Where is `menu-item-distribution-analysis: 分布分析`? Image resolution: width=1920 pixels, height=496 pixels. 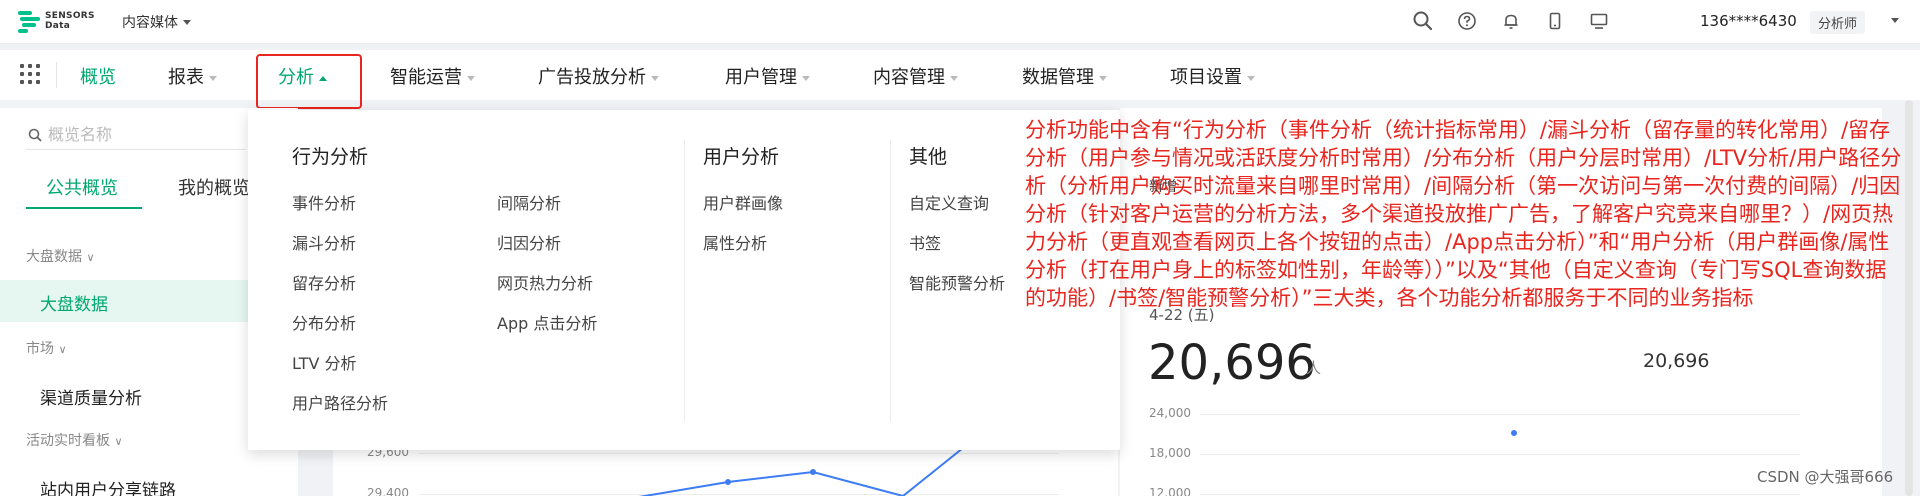 menu-item-distribution-analysis: 分布分析 is located at coordinates (324, 322).